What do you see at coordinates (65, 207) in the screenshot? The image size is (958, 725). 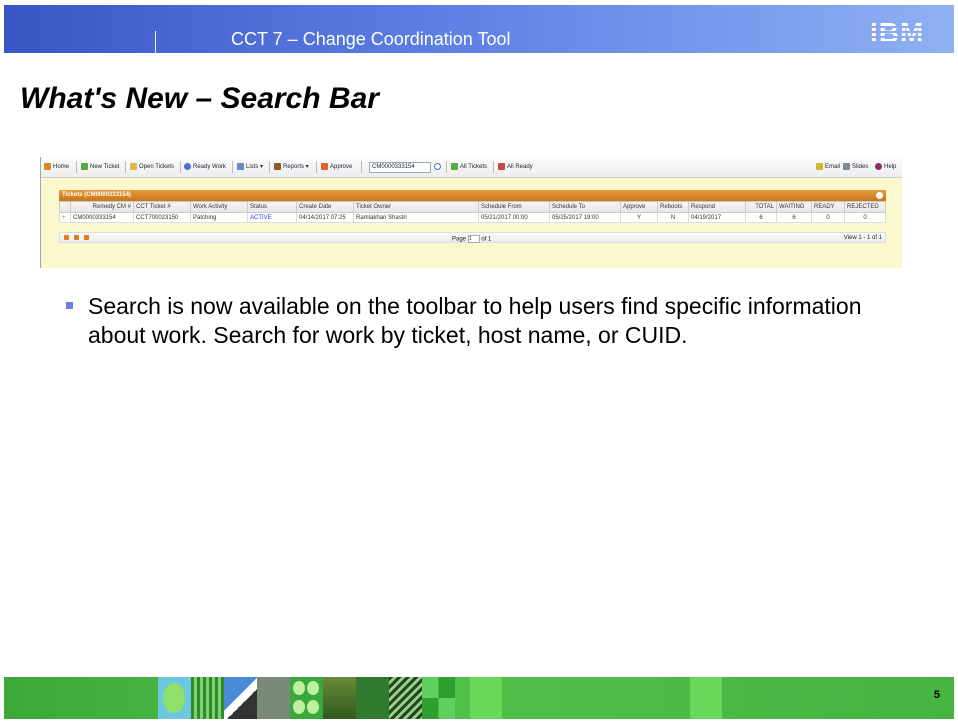 I see `column-header` at bounding box center [65, 207].